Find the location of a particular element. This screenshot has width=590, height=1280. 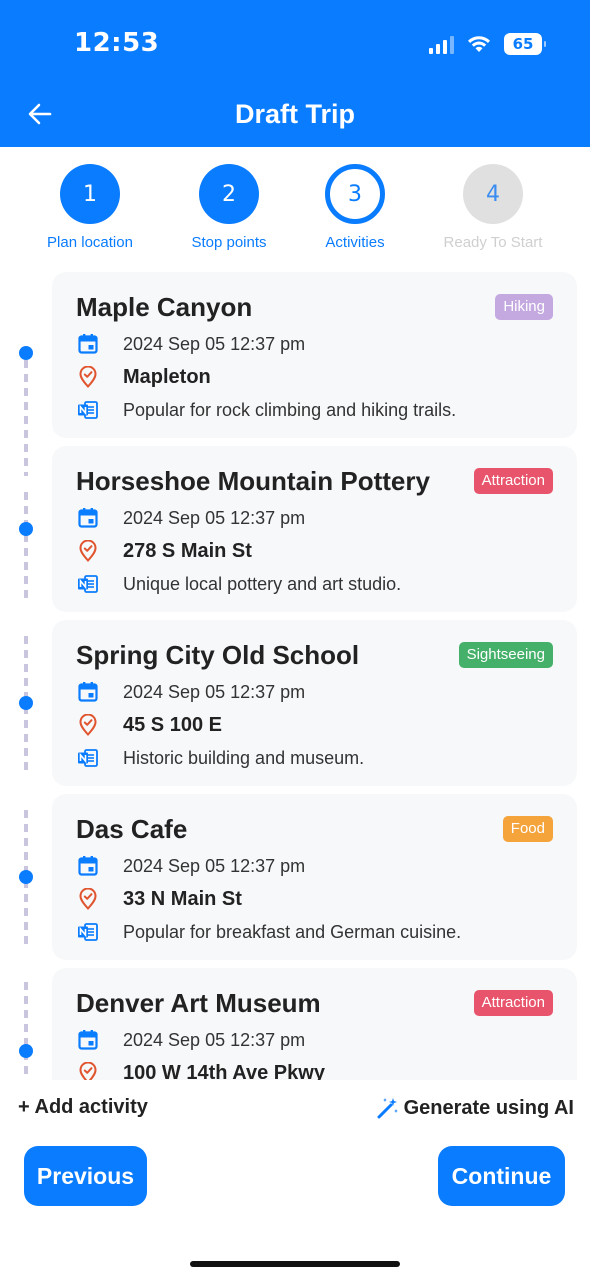

activity-location: 100 W 14th Ave Pkwy is located at coordinates (224, 1071).